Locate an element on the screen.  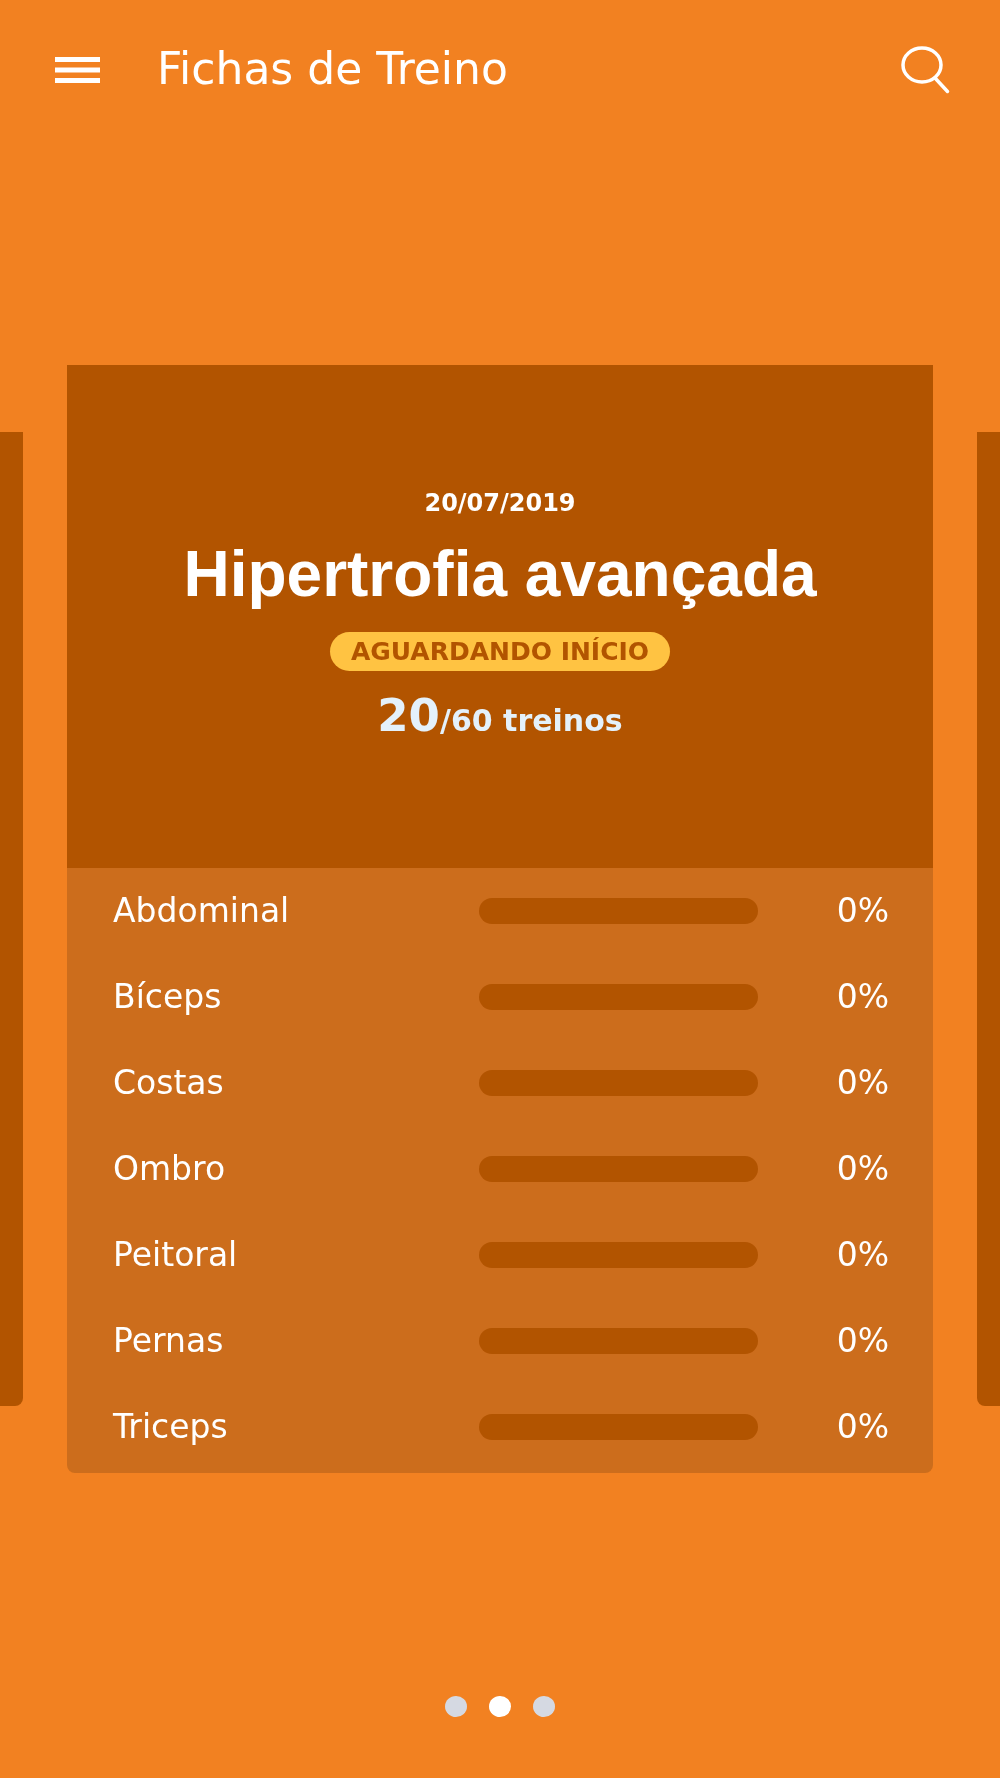
muscle-group-label: Bíceps is located at coordinates (168, 997).